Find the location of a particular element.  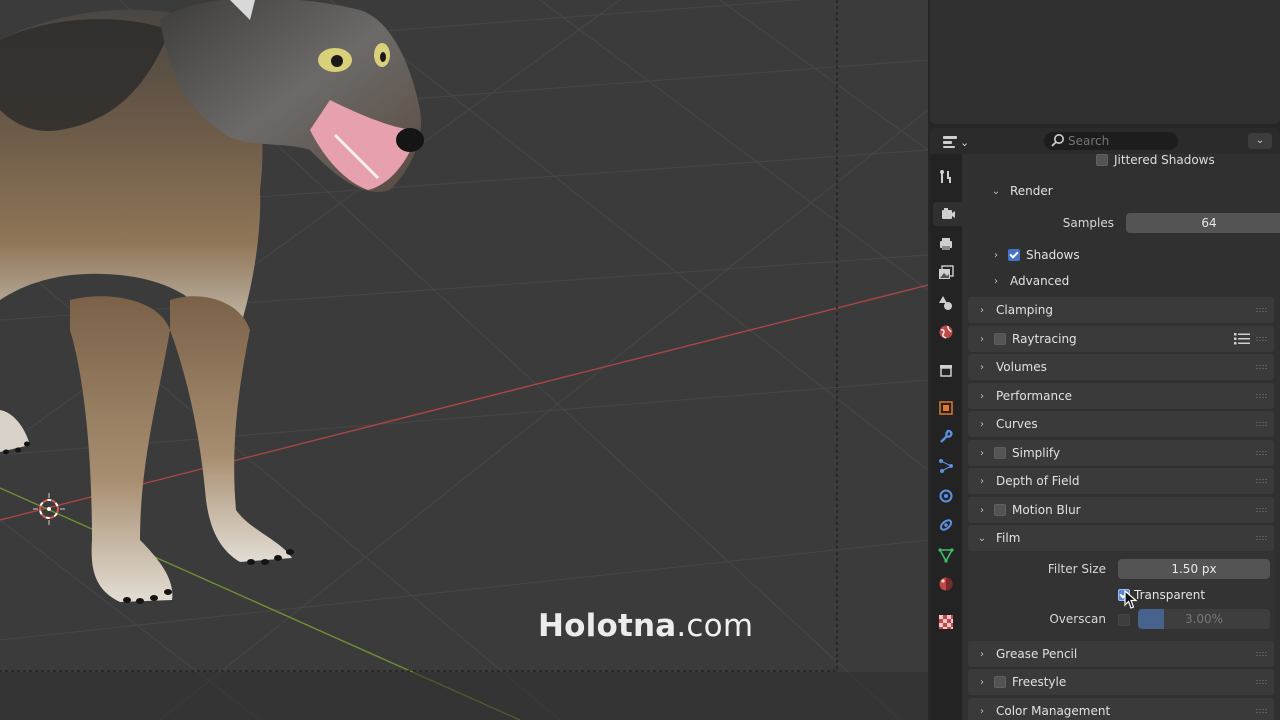

options-dropdown-button: ⌄ is located at coordinates (1260, 141).